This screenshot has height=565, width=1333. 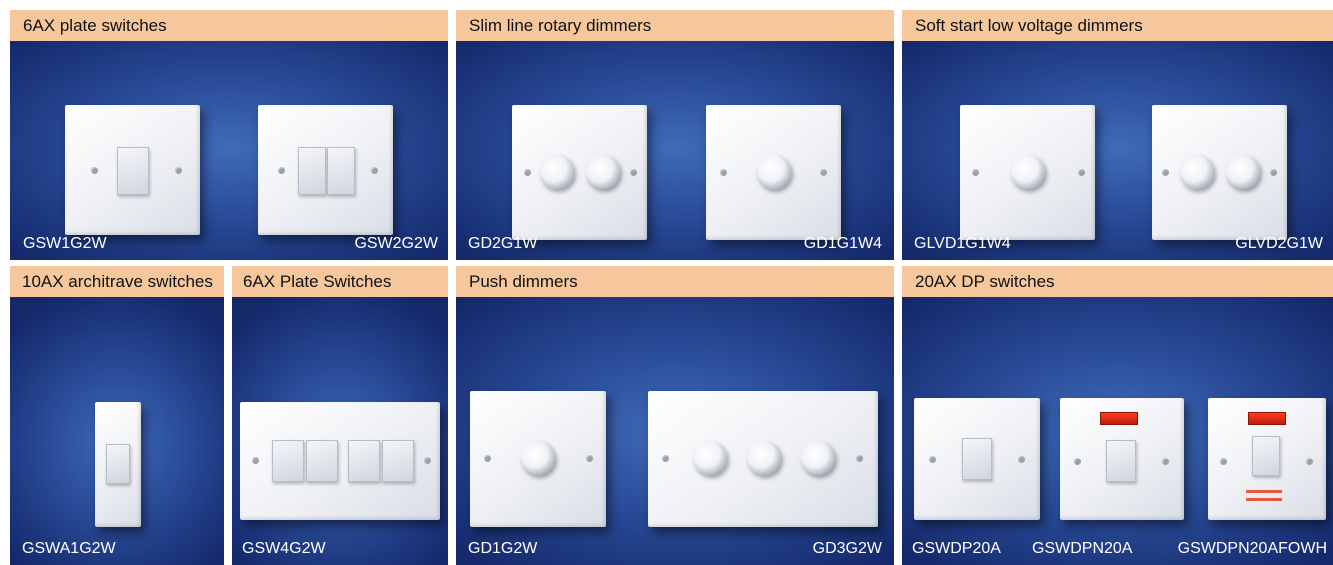 What do you see at coordinates (956, 548) in the screenshot?
I see `product-code-left: GSWDP20A` at bounding box center [956, 548].